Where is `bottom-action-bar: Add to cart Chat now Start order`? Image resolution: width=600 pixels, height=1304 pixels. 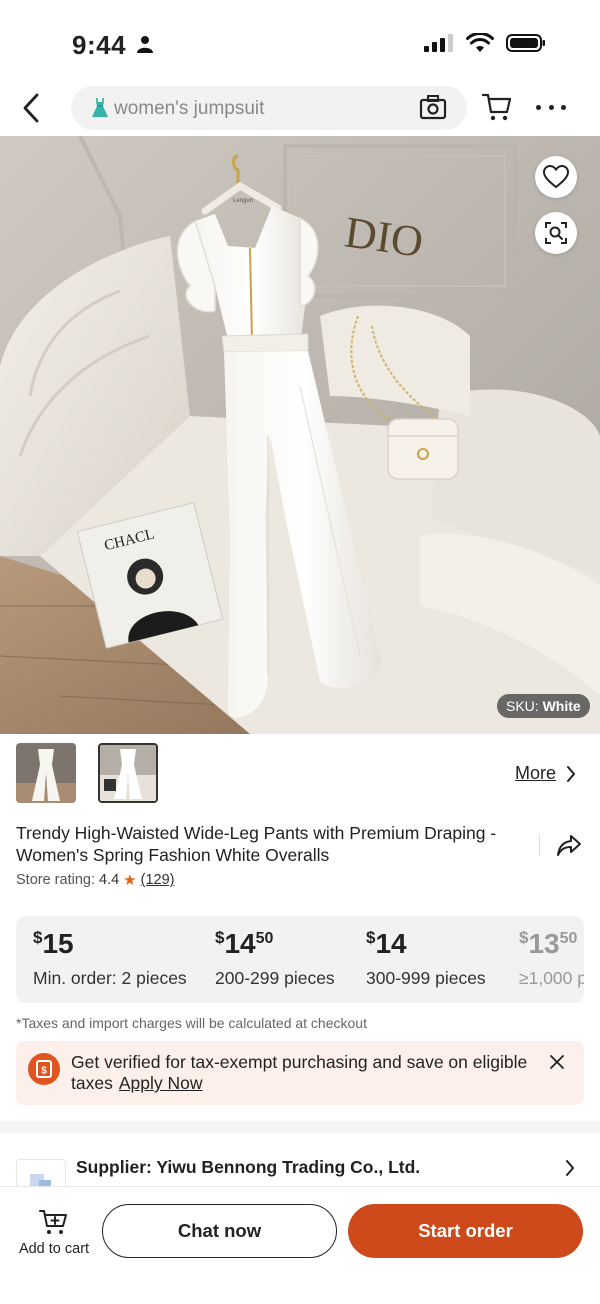 bottom-action-bar: Add to cart Chat now Start order is located at coordinates (300, 1245).